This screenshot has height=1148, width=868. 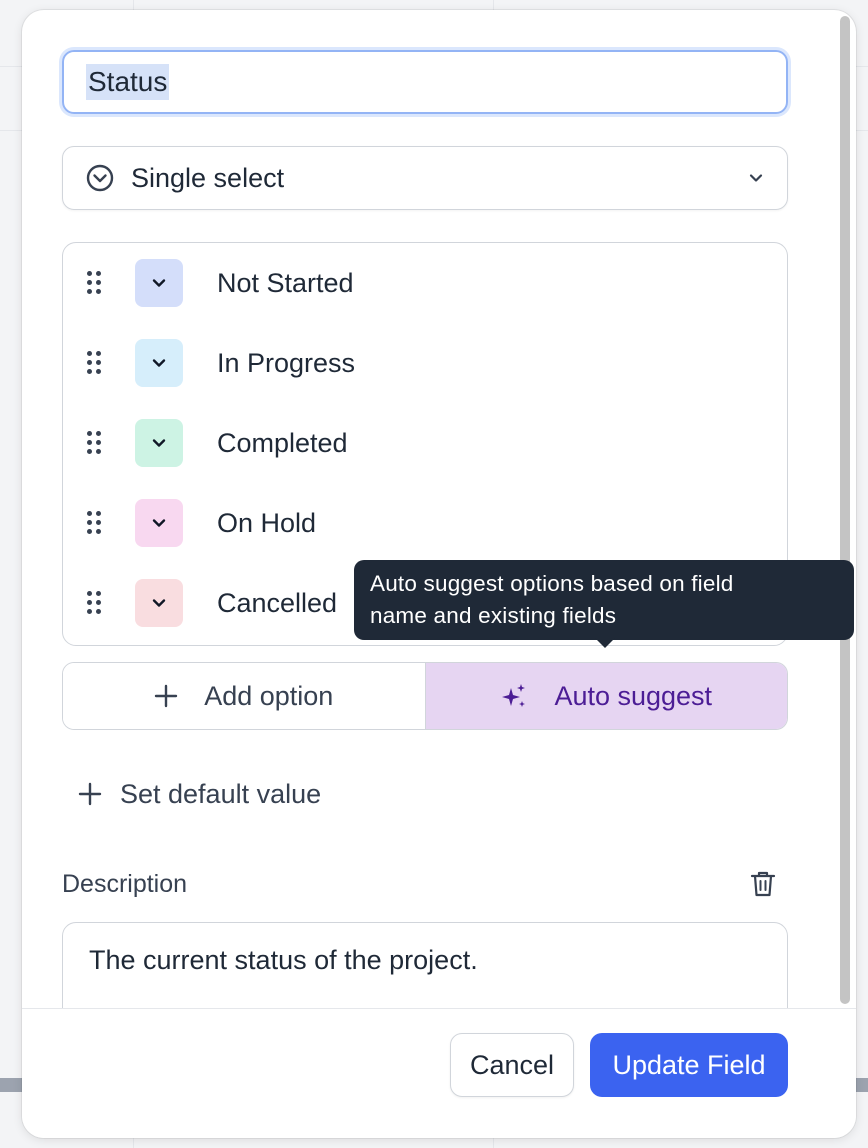 I want to click on option-label: Completed, so click(x=282, y=443).